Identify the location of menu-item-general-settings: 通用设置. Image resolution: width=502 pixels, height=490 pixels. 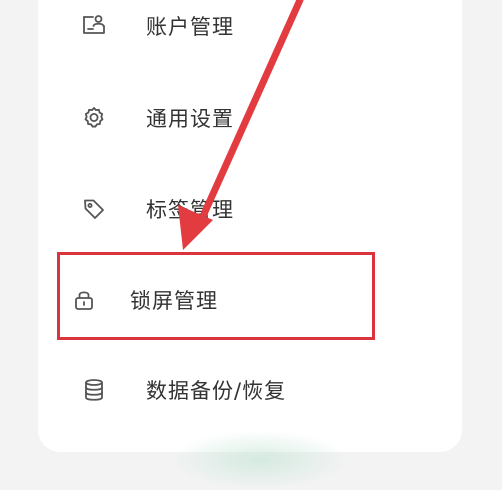
(250, 118).